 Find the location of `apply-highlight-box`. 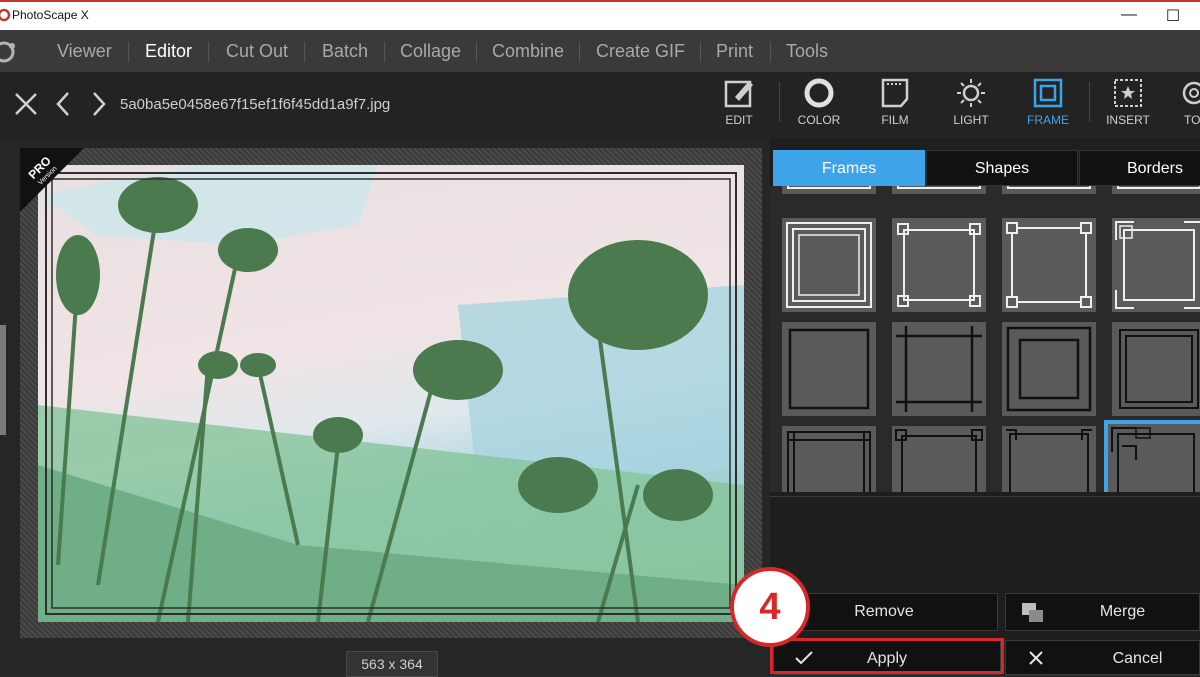

apply-highlight-box is located at coordinates (887, 656).